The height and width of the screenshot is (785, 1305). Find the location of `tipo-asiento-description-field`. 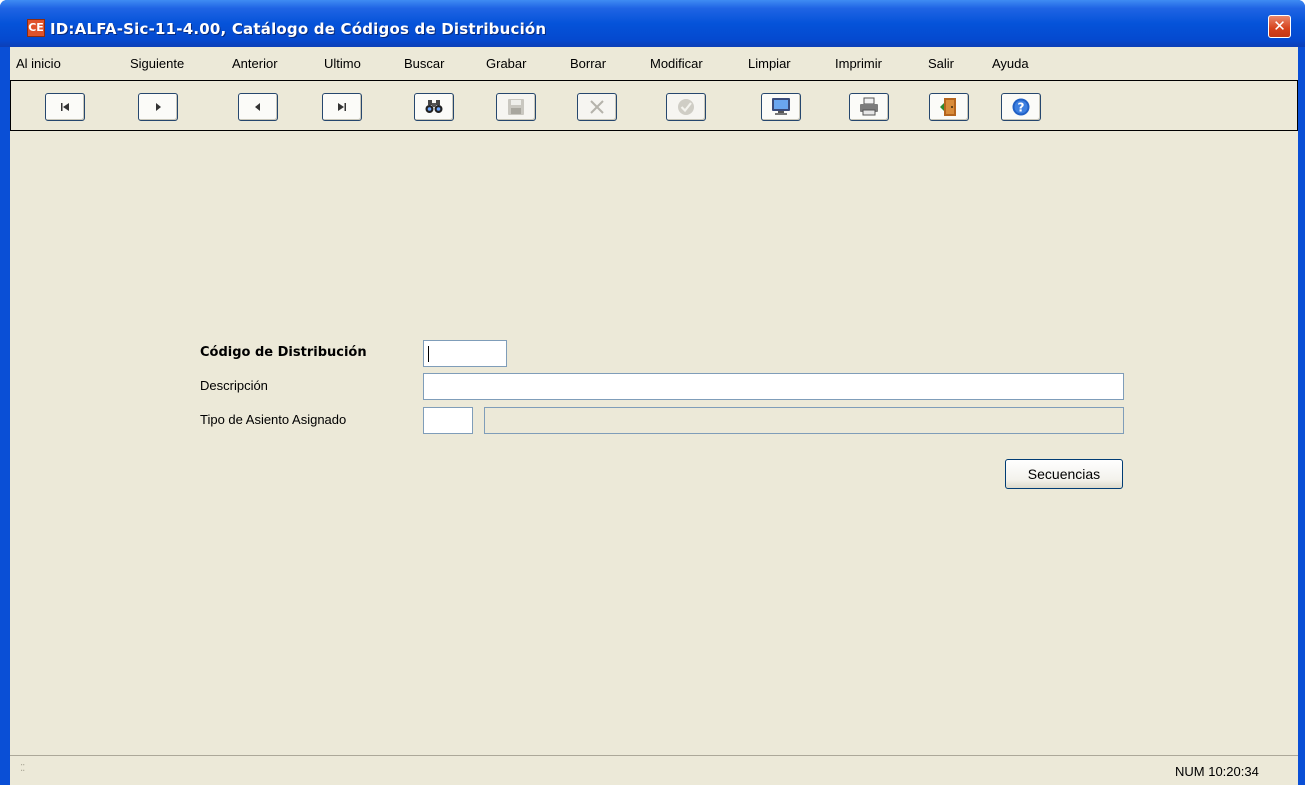

tipo-asiento-description-field is located at coordinates (804, 420).